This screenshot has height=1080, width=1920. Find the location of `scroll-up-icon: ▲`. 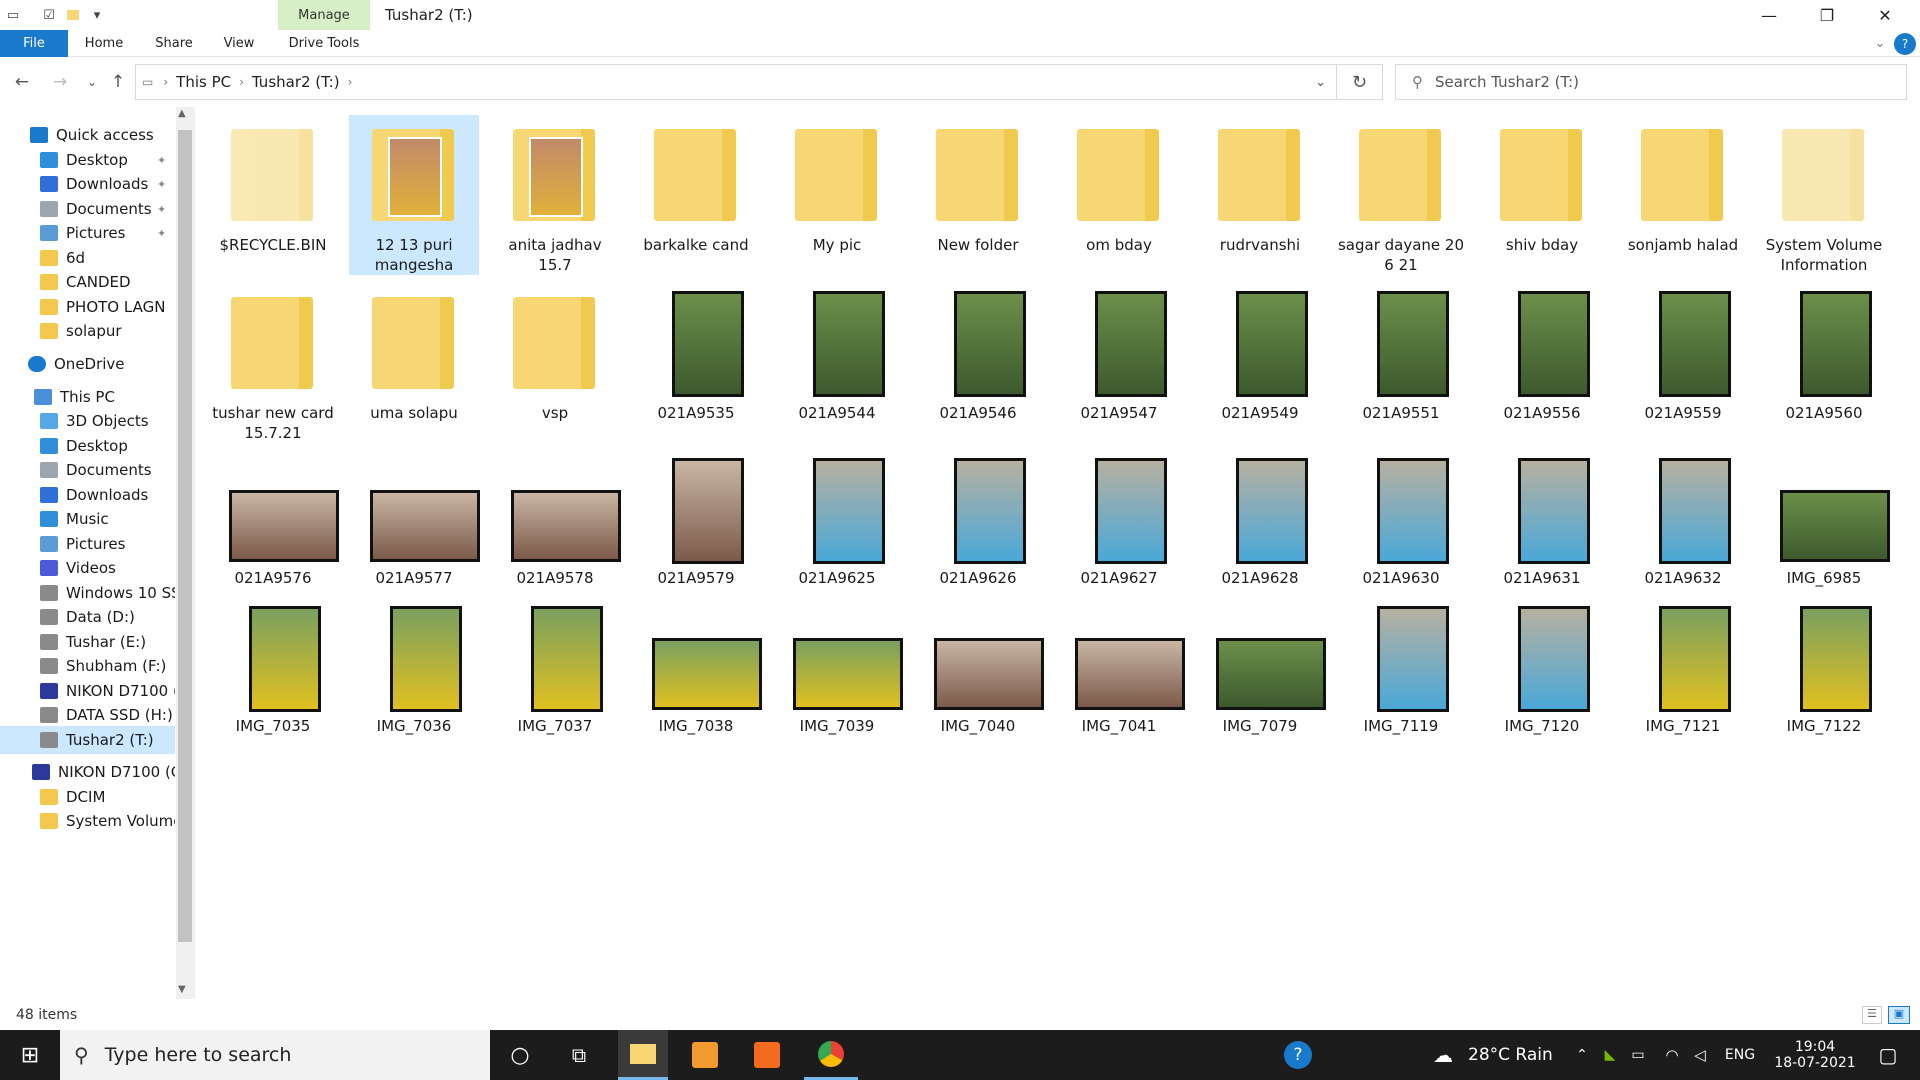

scroll-up-icon: ▲ is located at coordinates (182, 113).